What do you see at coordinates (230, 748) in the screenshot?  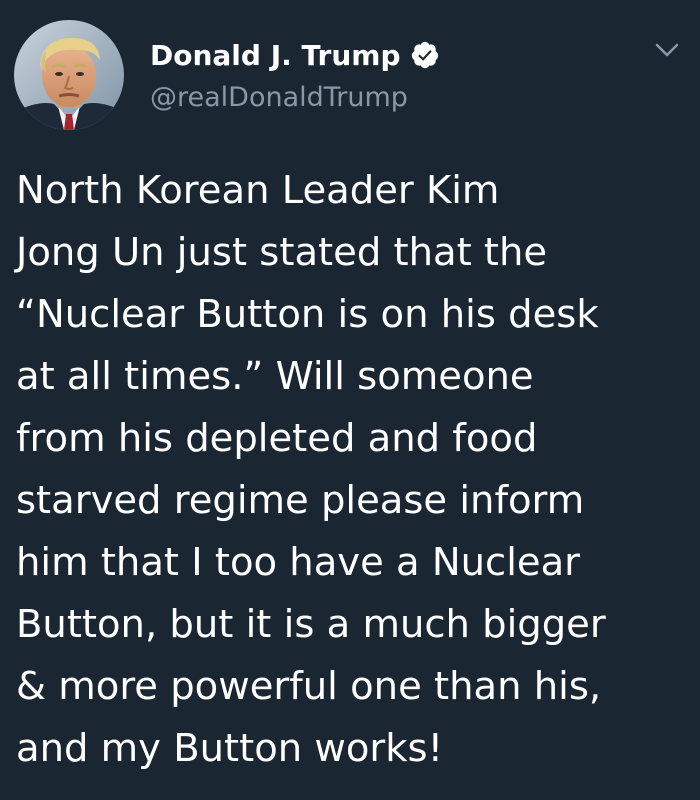 I see `tweet-text-line: and my Button works!` at bounding box center [230, 748].